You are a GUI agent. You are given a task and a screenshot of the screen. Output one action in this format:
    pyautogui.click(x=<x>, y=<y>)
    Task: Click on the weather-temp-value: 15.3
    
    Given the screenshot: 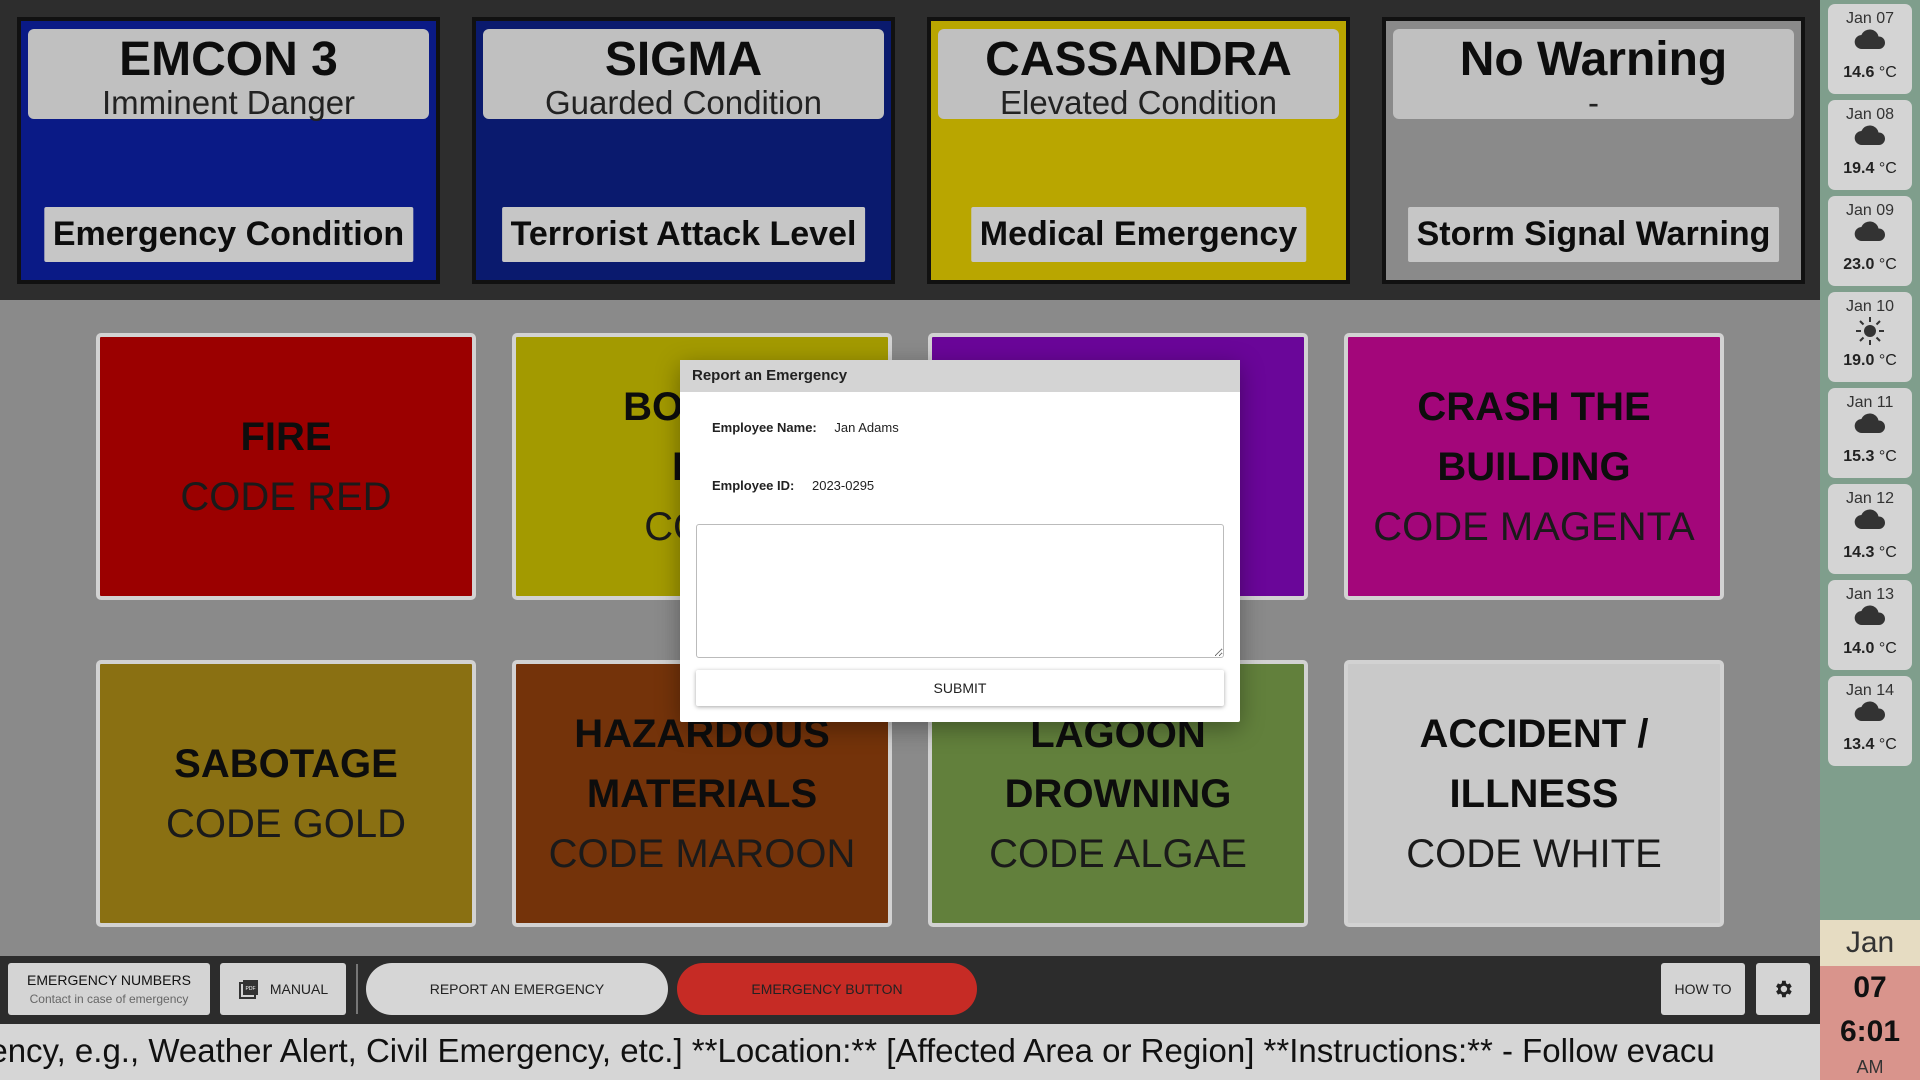 What is the action you would take?
    pyautogui.click(x=1859, y=456)
    